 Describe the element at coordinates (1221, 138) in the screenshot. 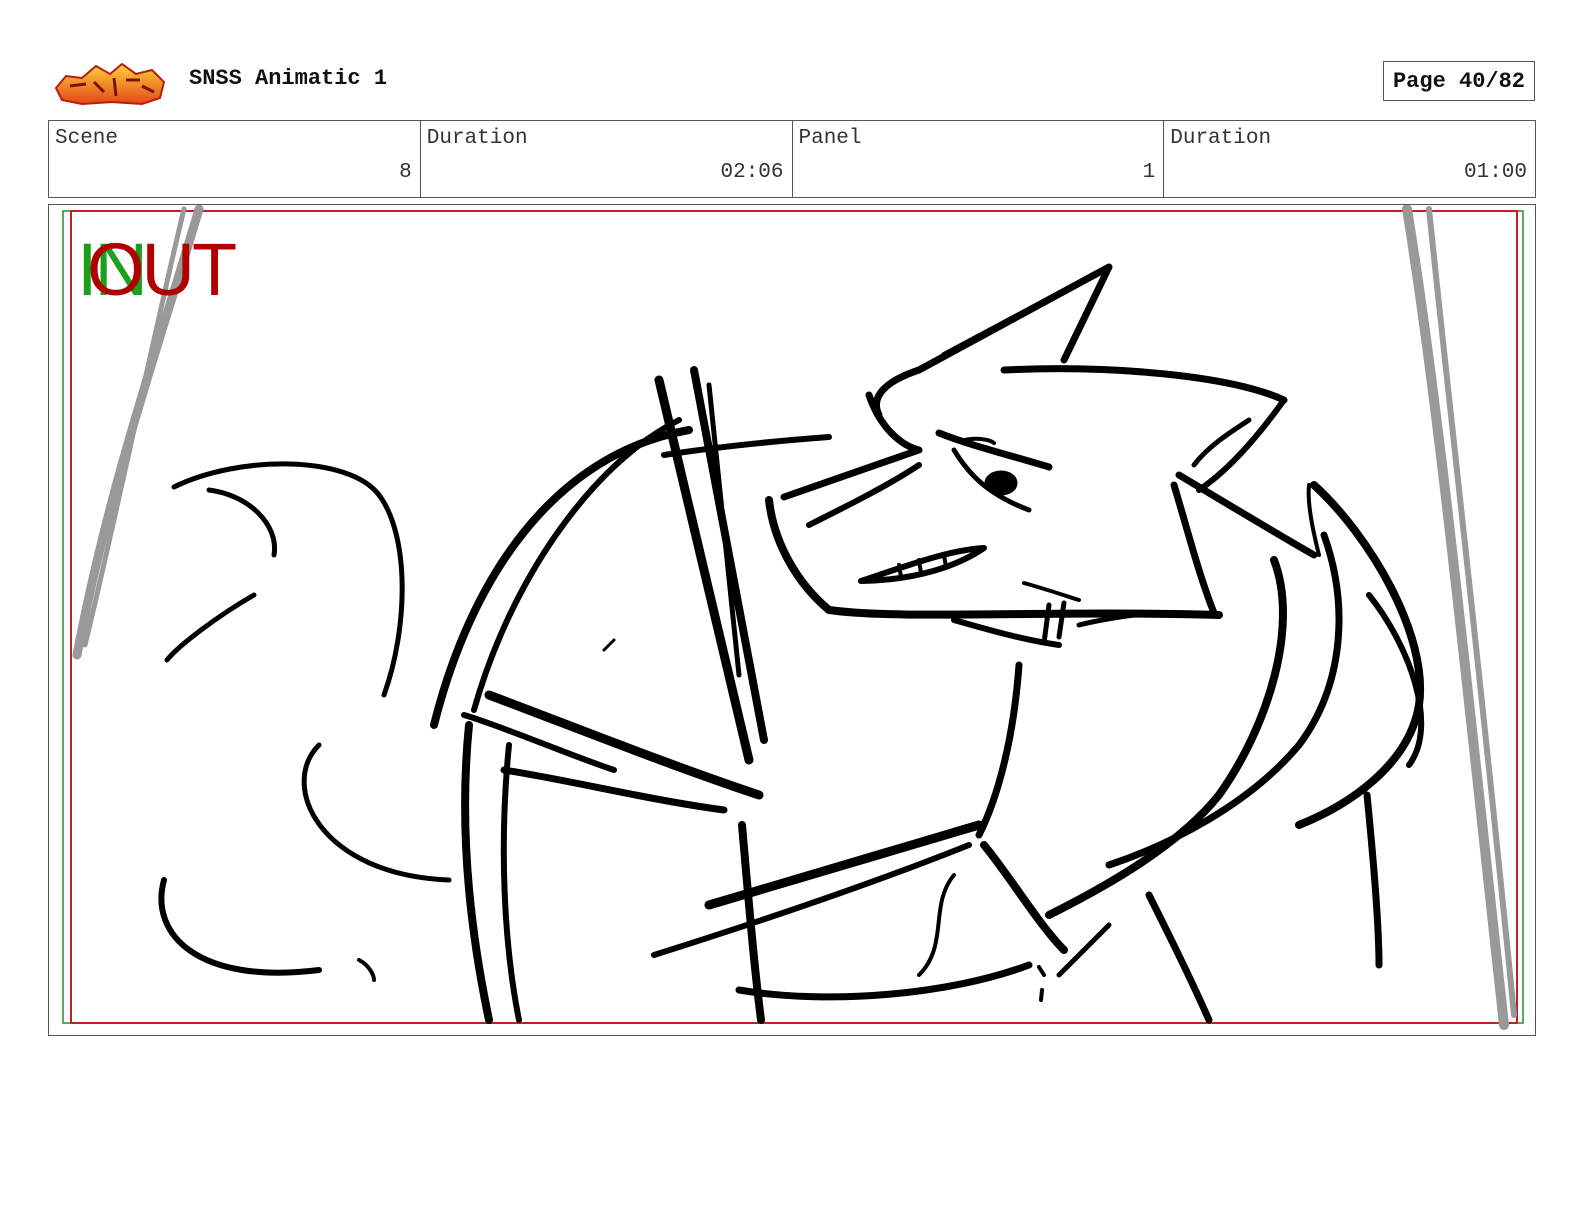

I see `panel-duration-label: Duration` at that location.